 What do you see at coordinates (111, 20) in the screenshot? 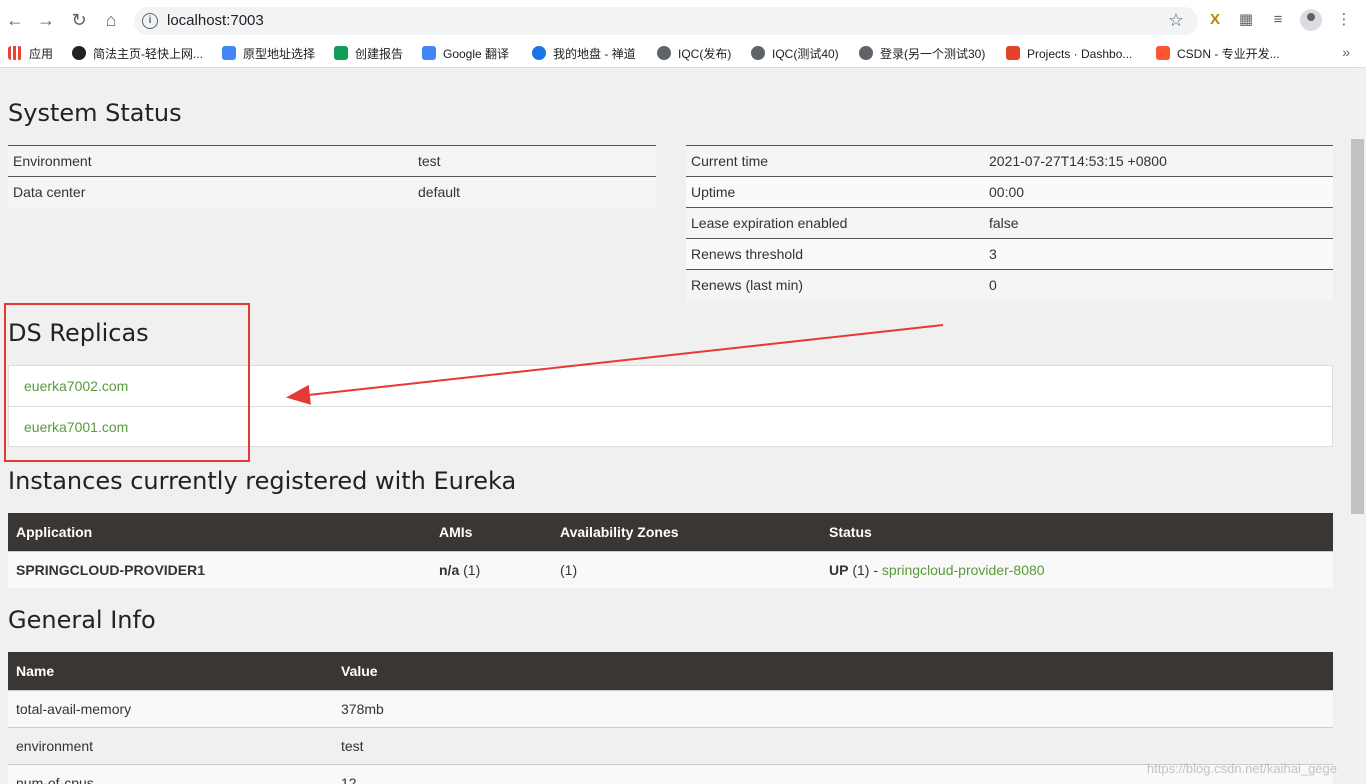
I see `home-icon: ⌂` at bounding box center [111, 20].